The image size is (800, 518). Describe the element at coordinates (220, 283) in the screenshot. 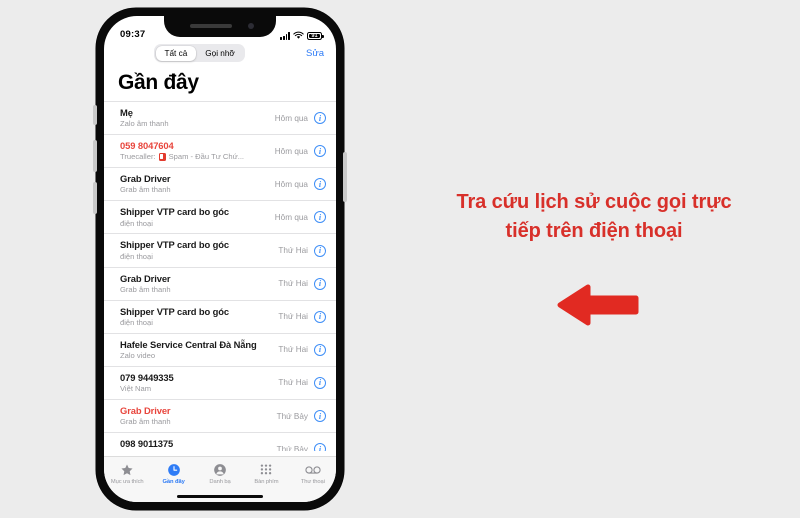

I see `table-row: Grab Driver Grab âm thanh Thứ Hai i` at that location.